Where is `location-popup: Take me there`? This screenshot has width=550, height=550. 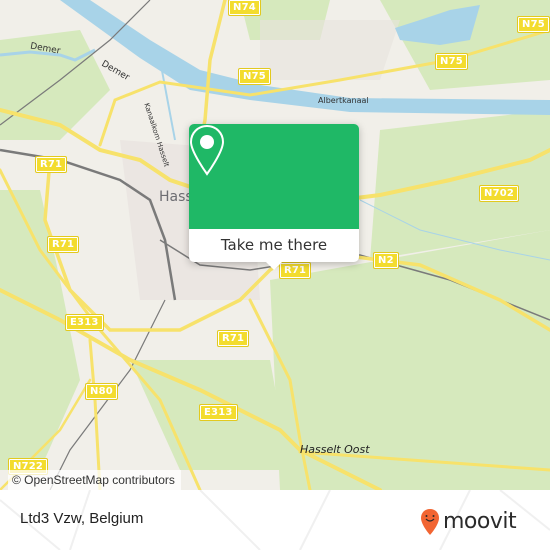
location-popup: Take me there is located at coordinates (274, 197).